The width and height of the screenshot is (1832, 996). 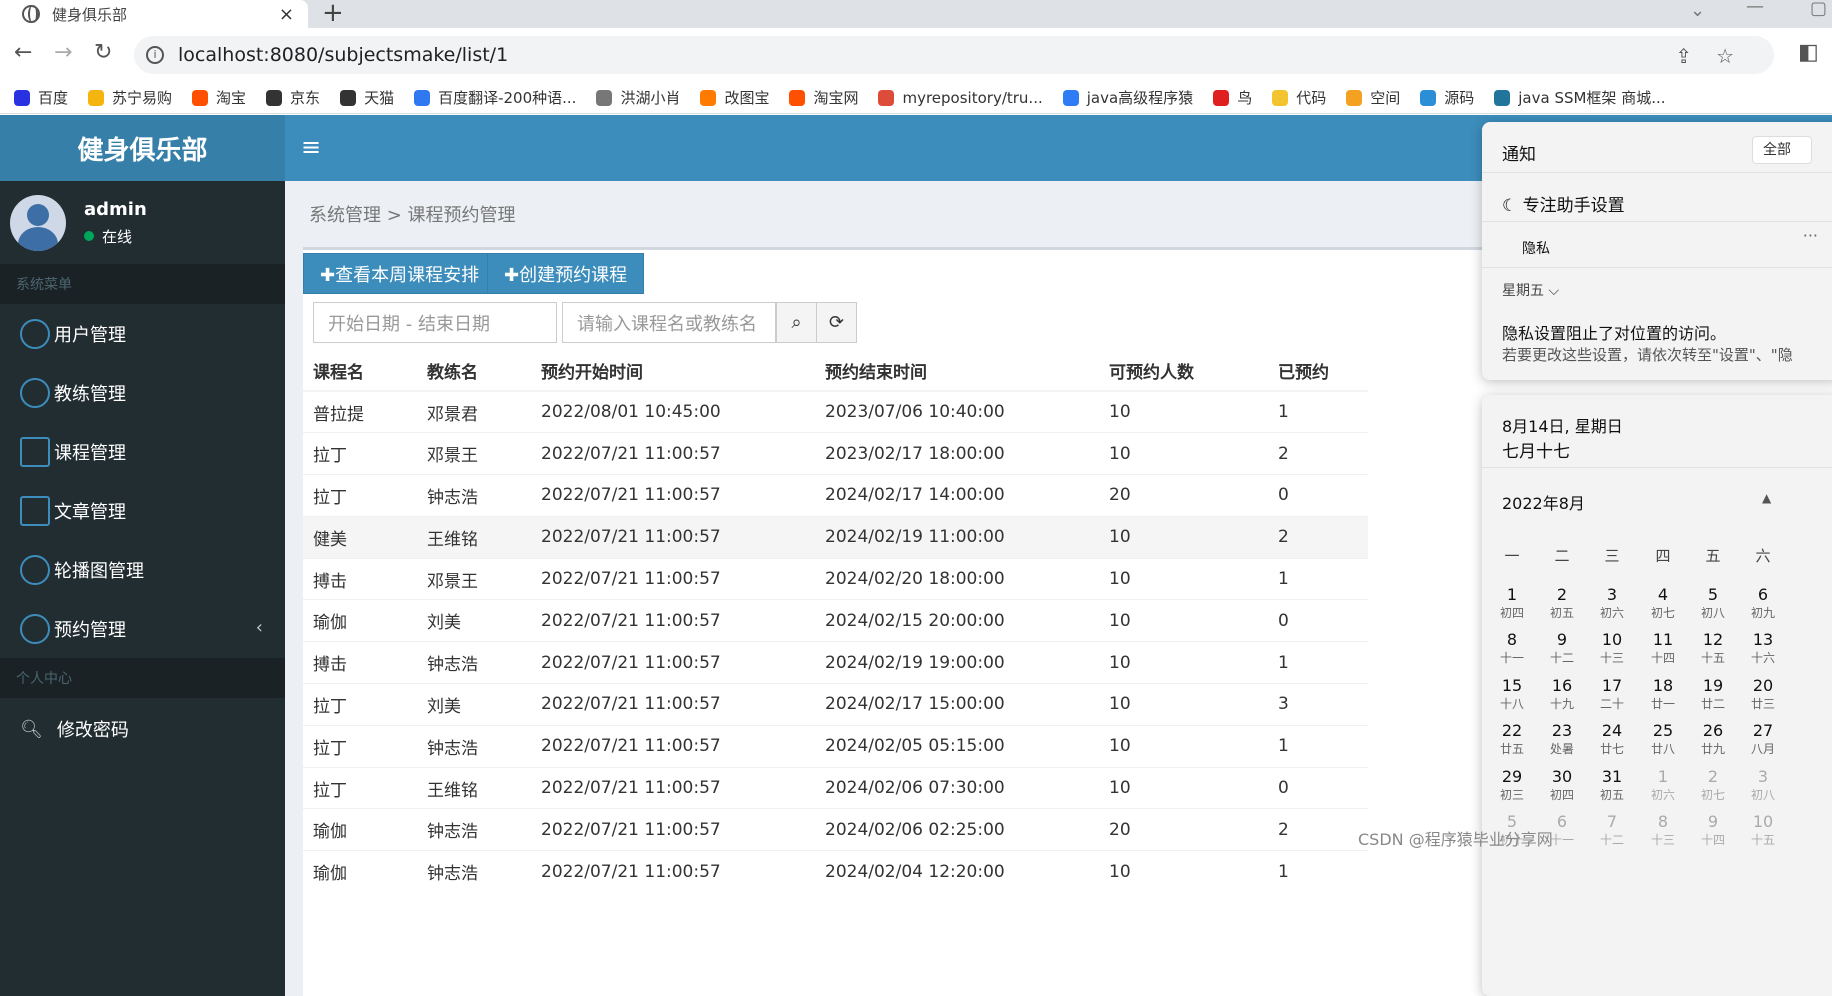 What do you see at coordinates (1612, 603) in the screenshot?
I see `calendar-day: 3 初六` at bounding box center [1612, 603].